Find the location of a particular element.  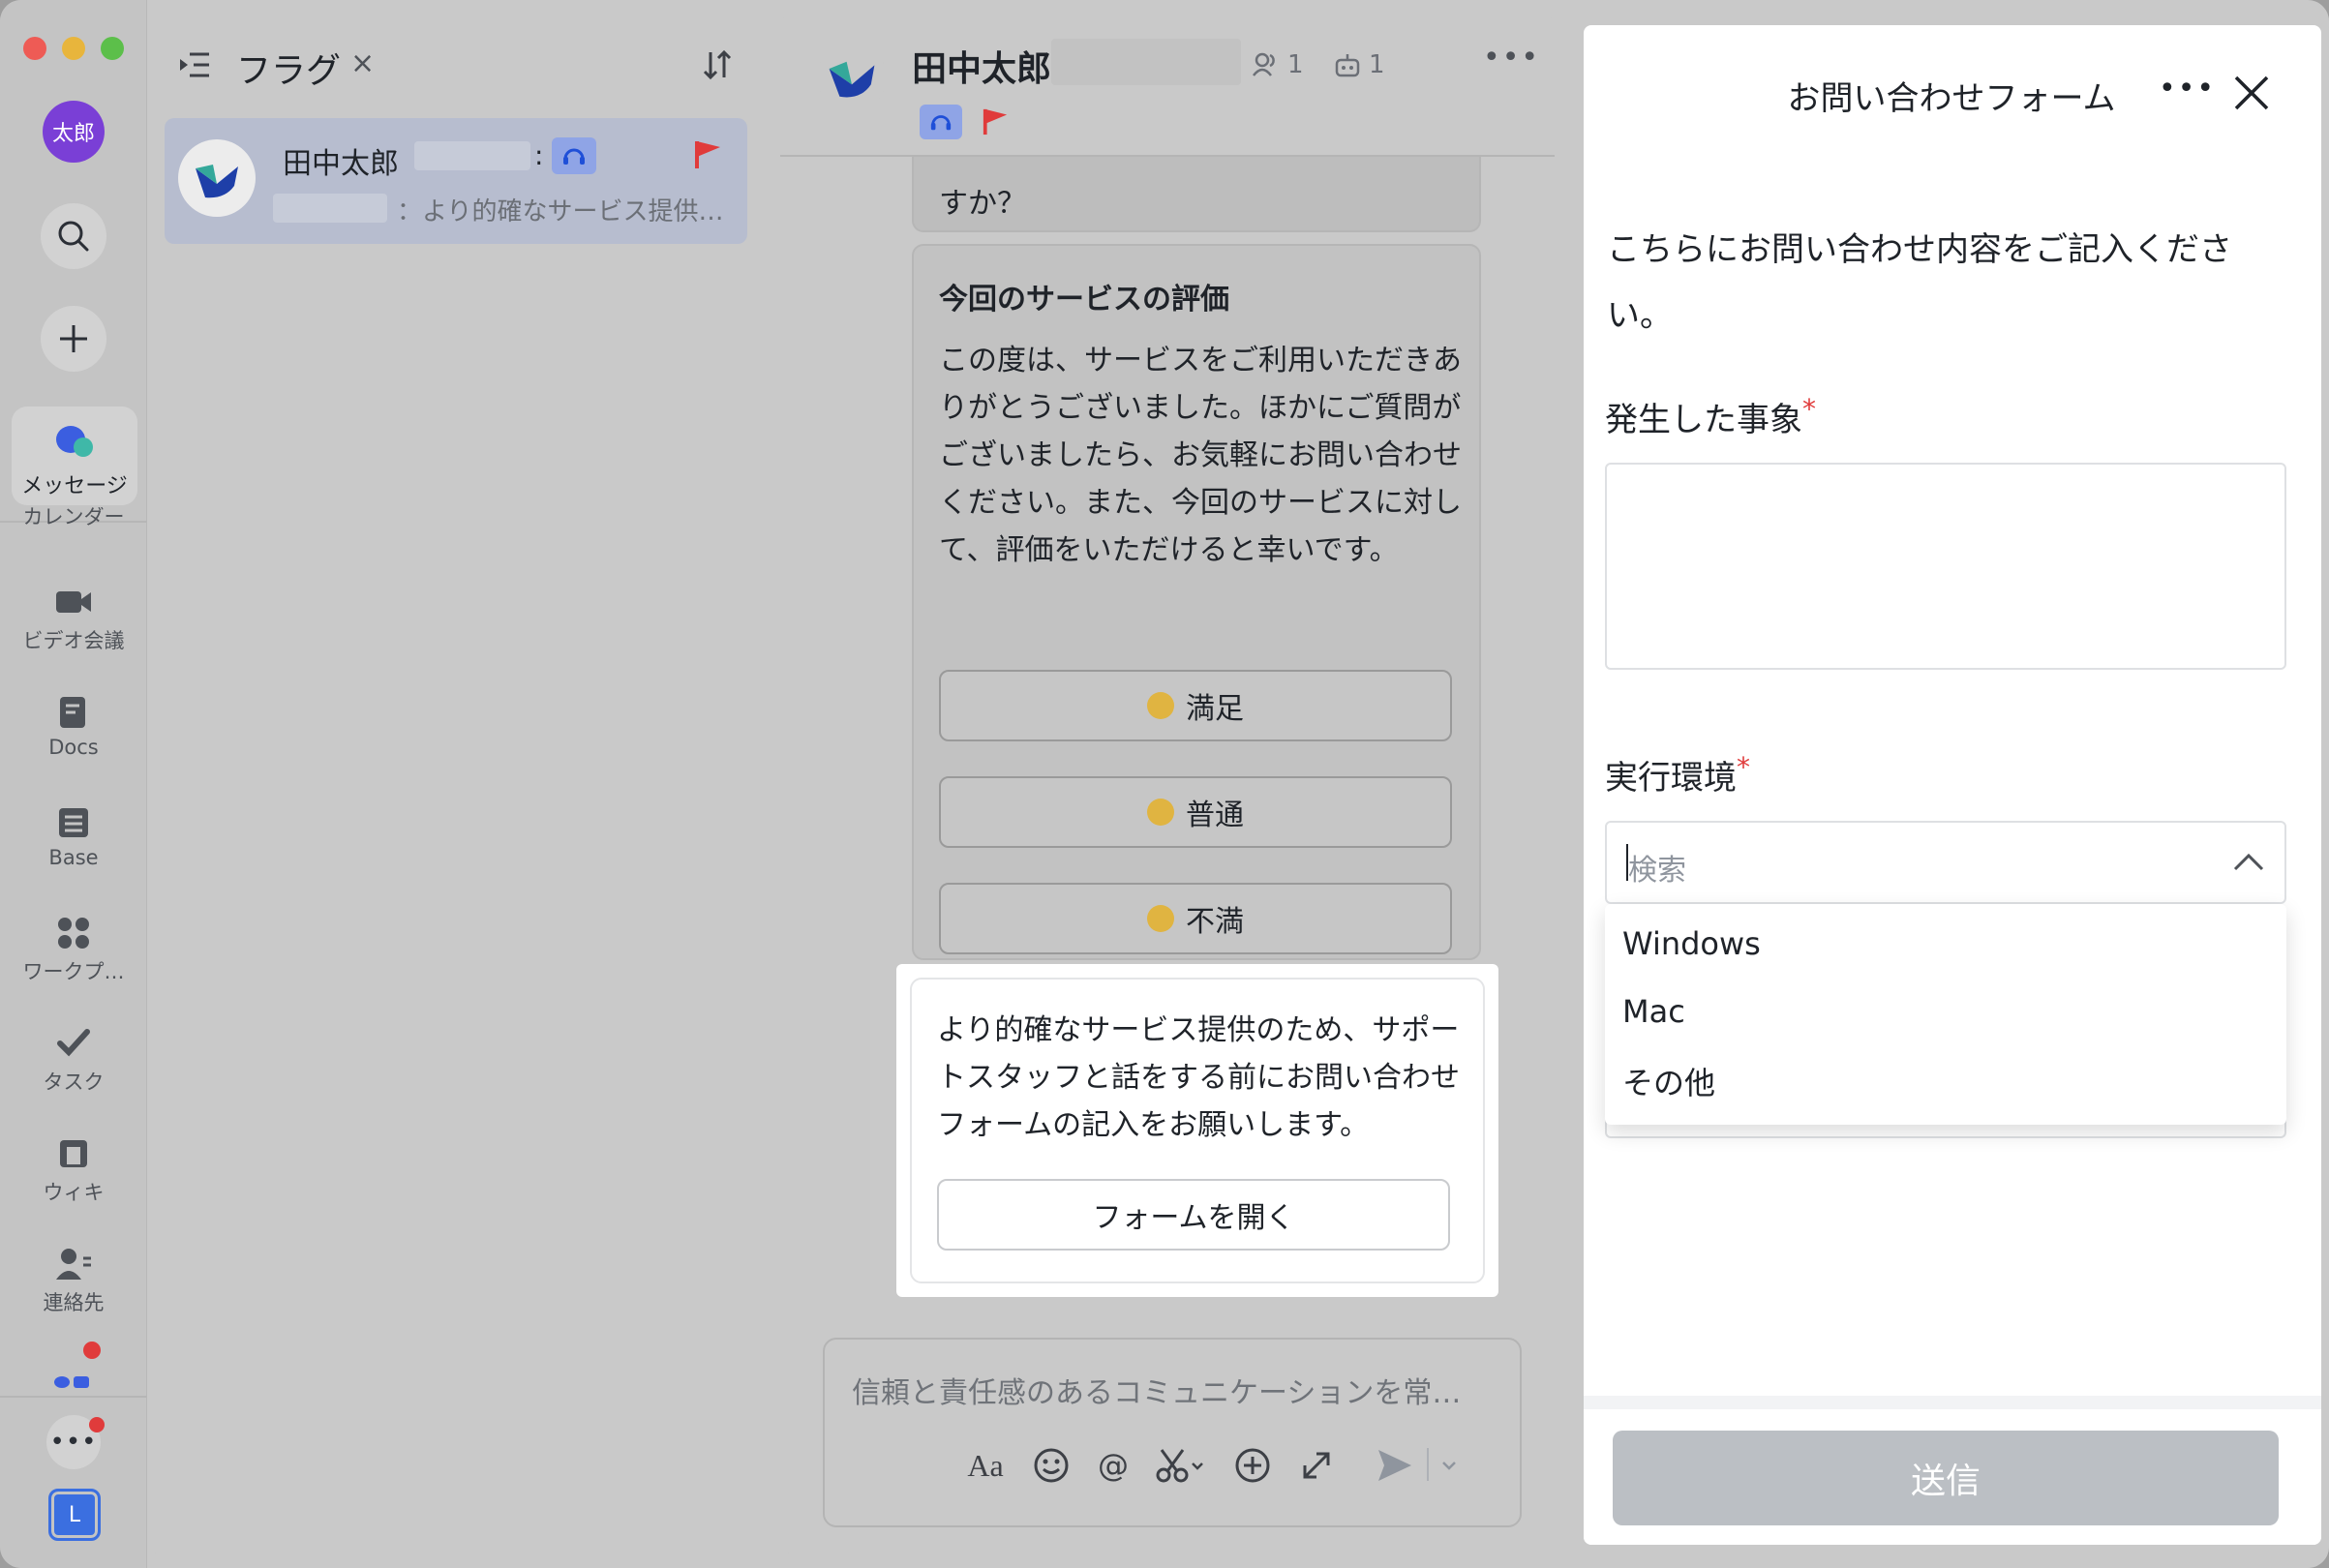

message-input: 信頼と責任感のあるコミュニケーションを常… Aa @ is located at coordinates (1172, 1432).